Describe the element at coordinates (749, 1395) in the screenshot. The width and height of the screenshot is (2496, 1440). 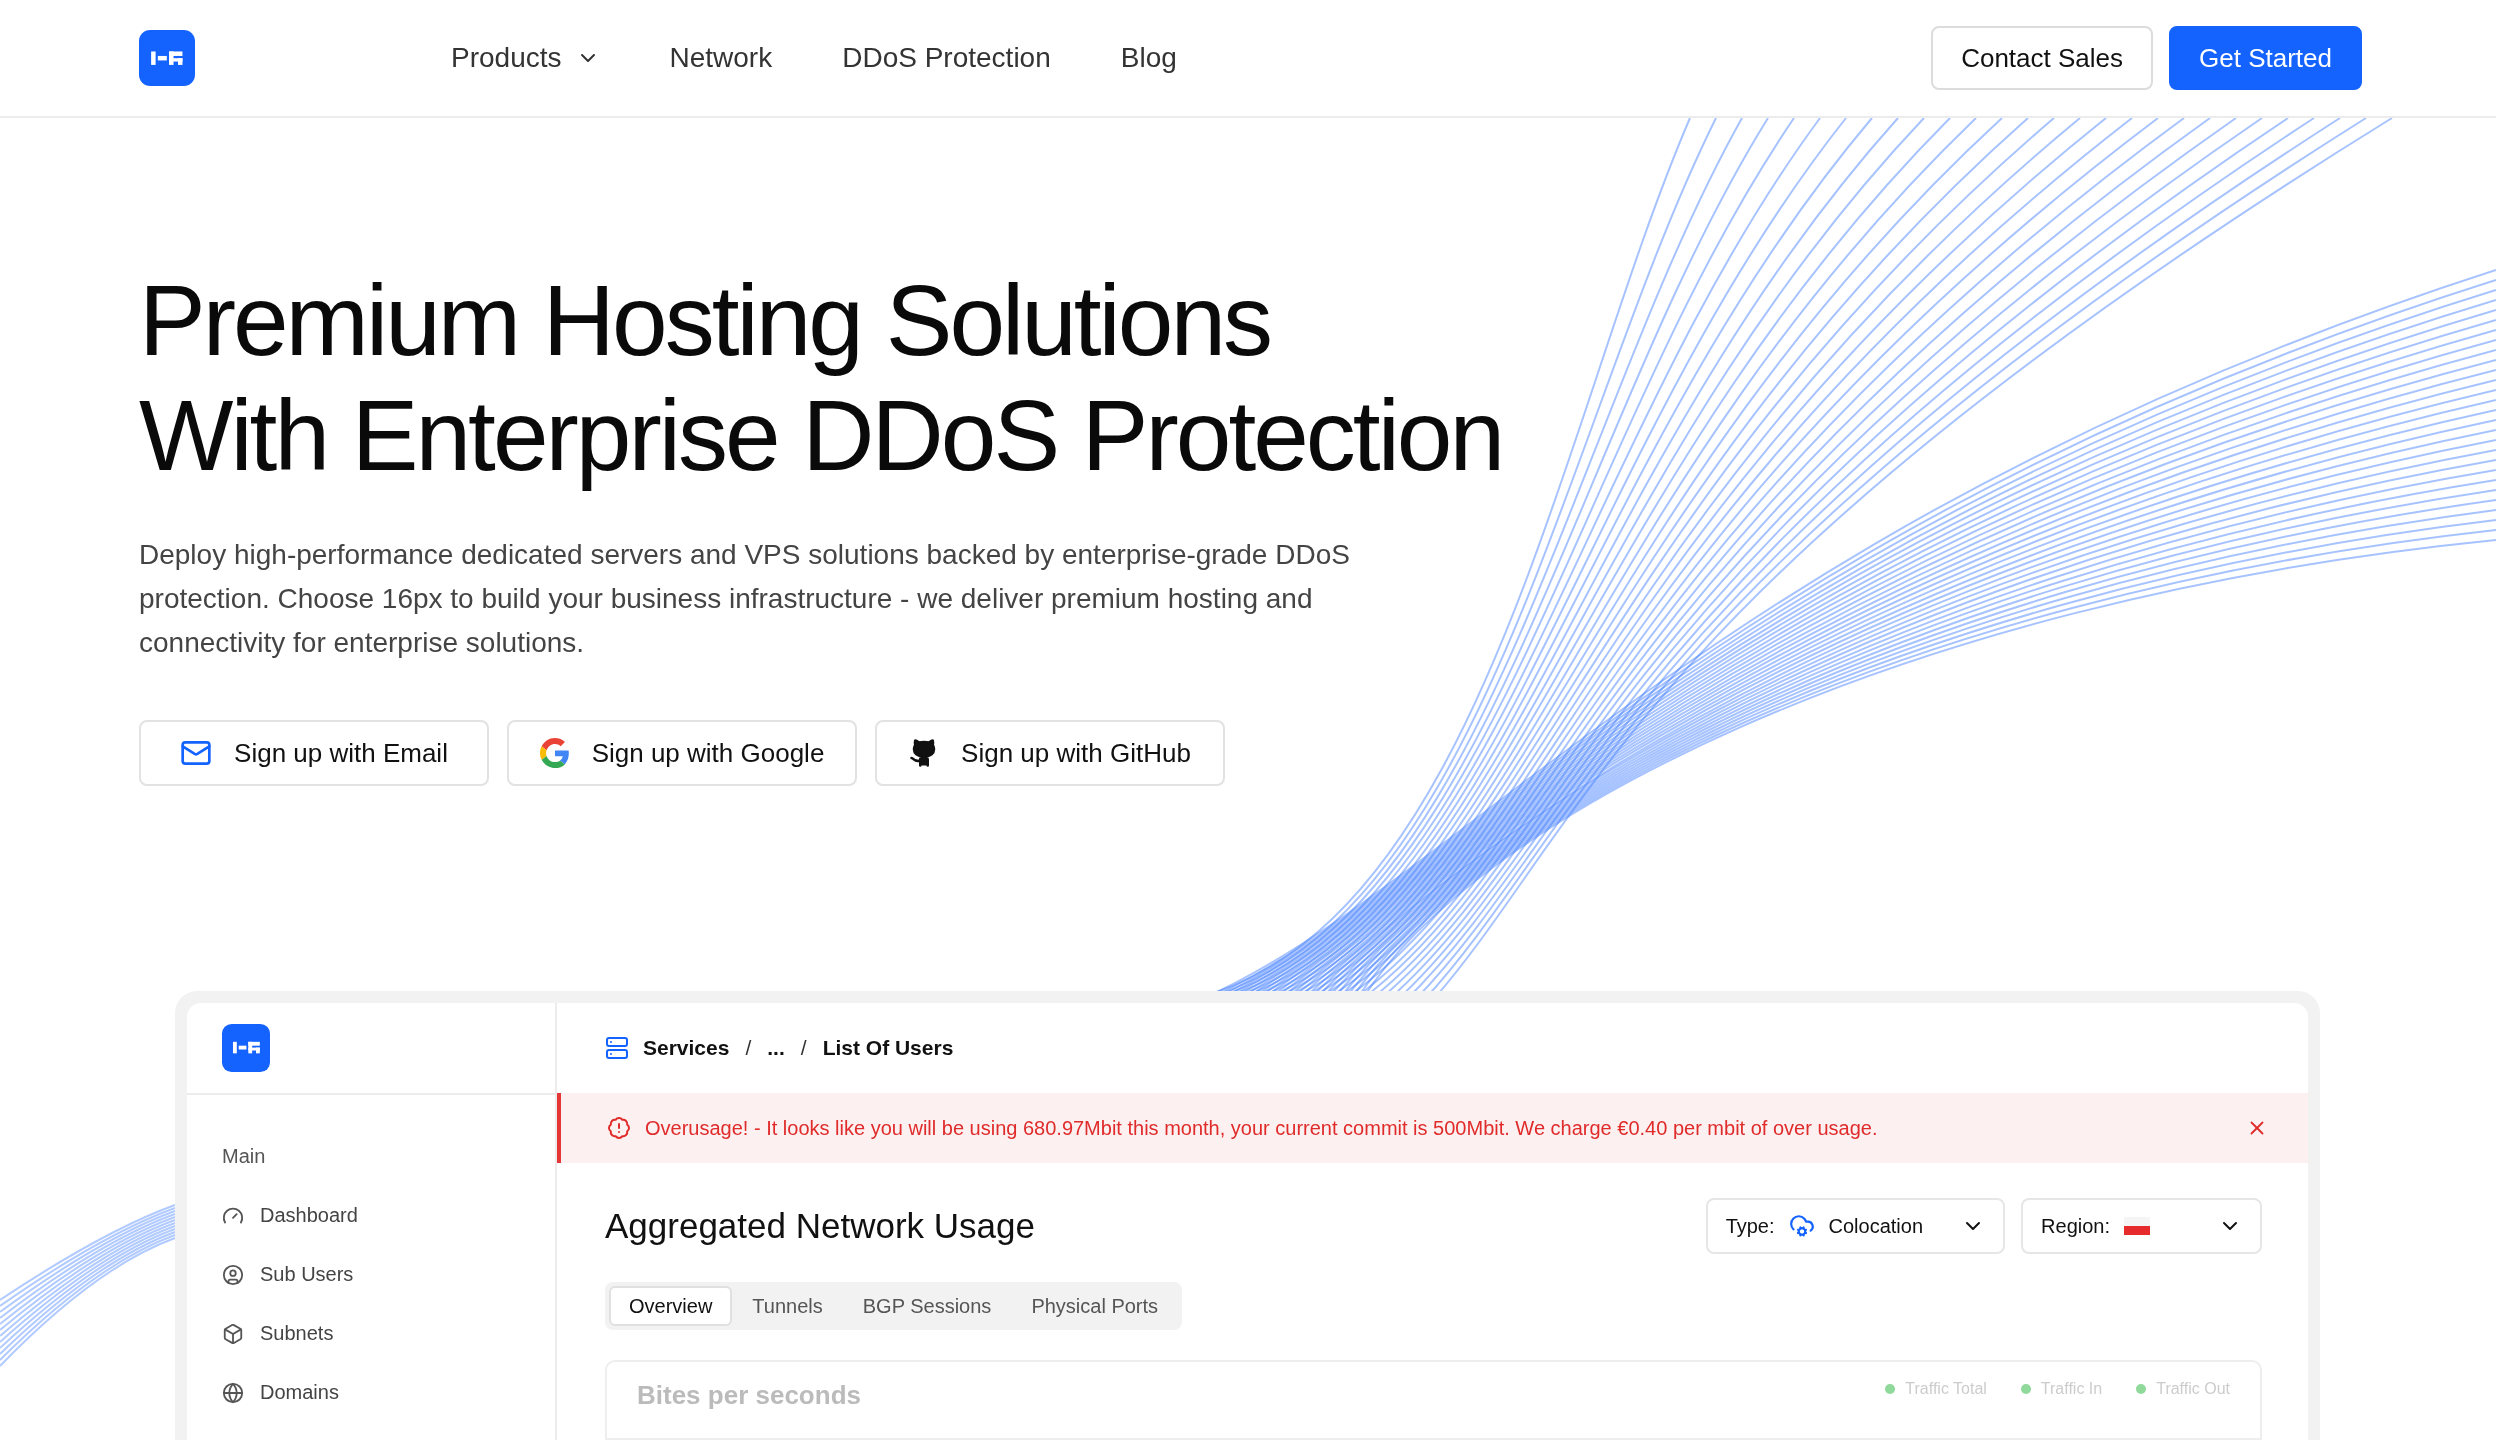
I see `chart-title: Bites per seconds` at that location.